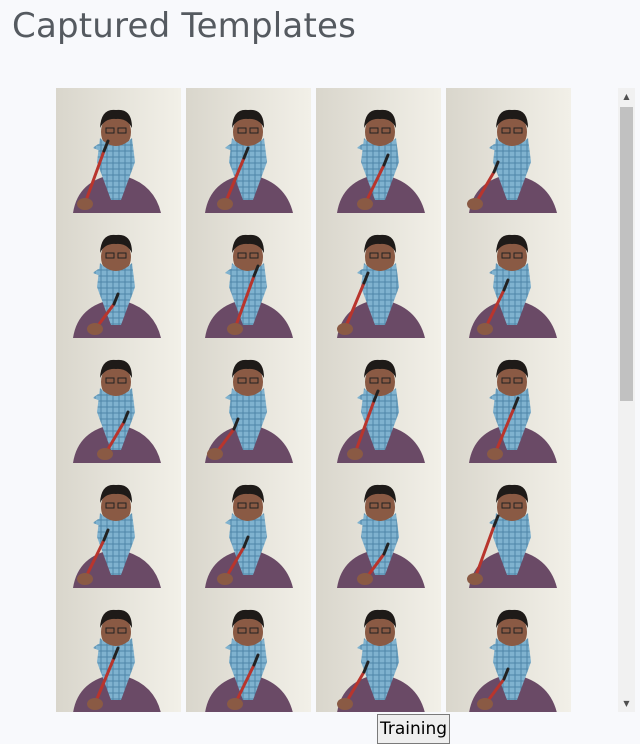 The height and width of the screenshot is (744, 640). Describe the element at coordinates (184, 26) in the screenshot. I see `page-title: Captured Templates` at that location.